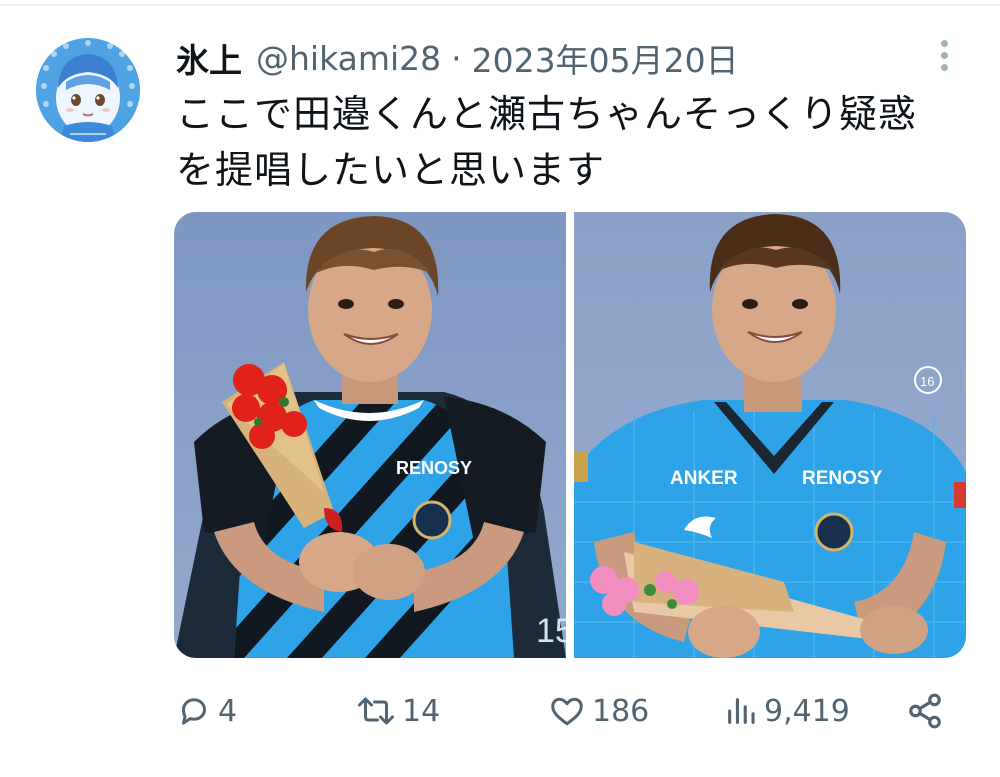 This screenshot has height=777, width=1000. Describe the element at coordinates (547, 114) in the screenshot. I see `tweet-text-line: ここで田邉くんと瀬古ちゃんそっくり疑惑` at that location.